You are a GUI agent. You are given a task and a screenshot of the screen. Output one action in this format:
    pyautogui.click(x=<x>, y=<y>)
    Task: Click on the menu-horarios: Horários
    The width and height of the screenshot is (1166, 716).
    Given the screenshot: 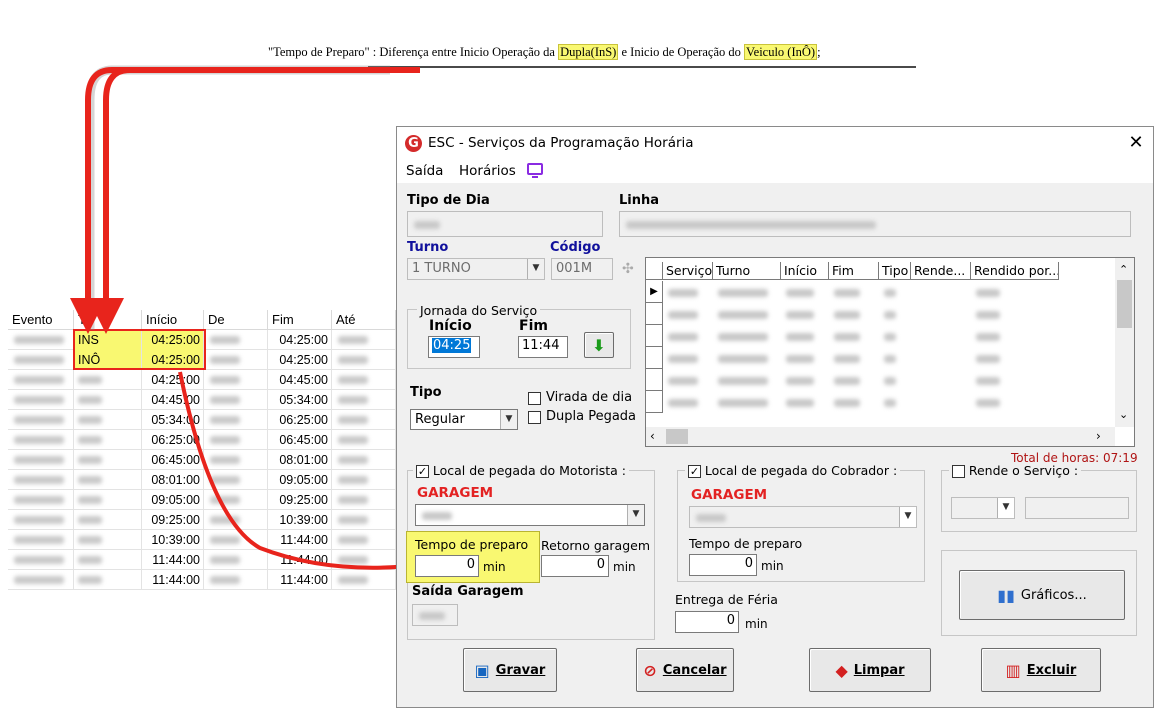 What is the action you would take?
    pyautogui.click(x=487, y=171)
    